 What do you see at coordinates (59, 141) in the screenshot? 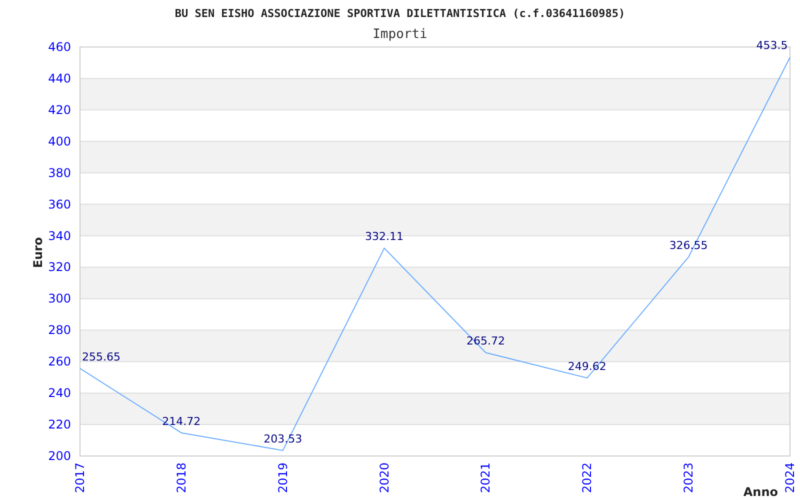
I see `y-tick-label: 400` at bounding box center [59, 141].